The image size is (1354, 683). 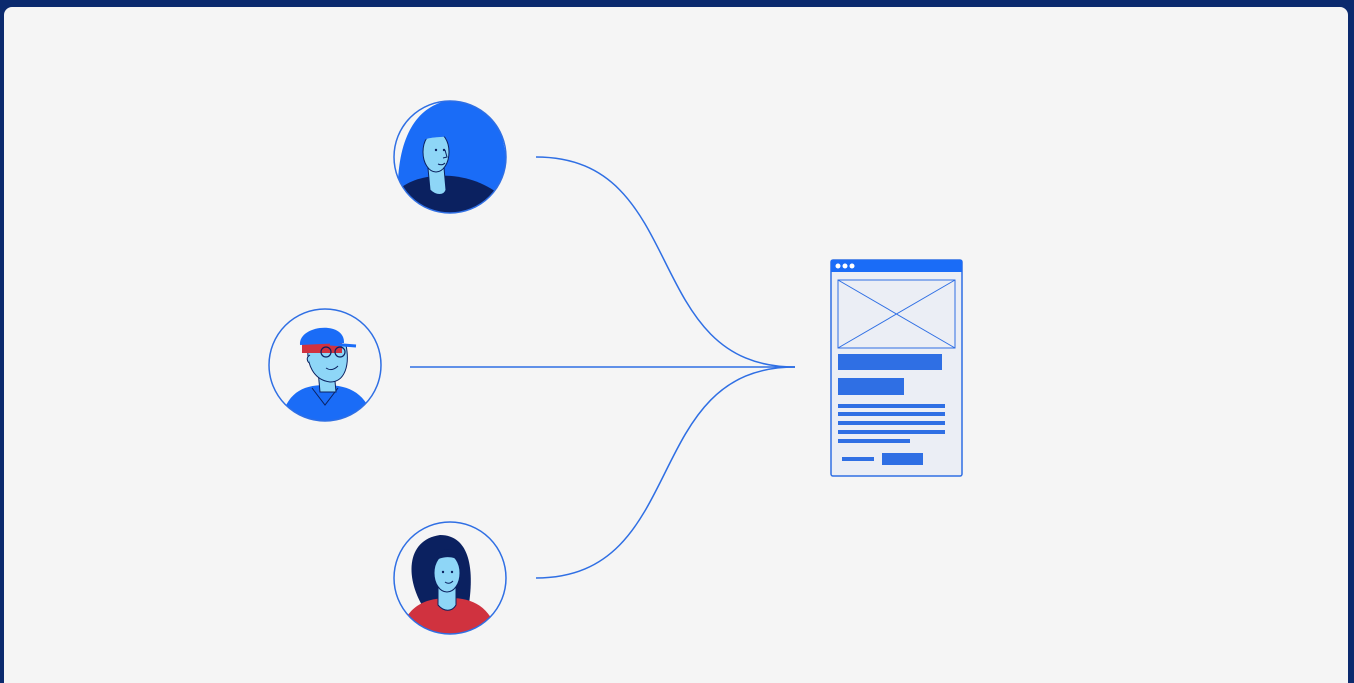 I want to click on avatar-woman-long-hair-icon, so click(x=450, y=578).